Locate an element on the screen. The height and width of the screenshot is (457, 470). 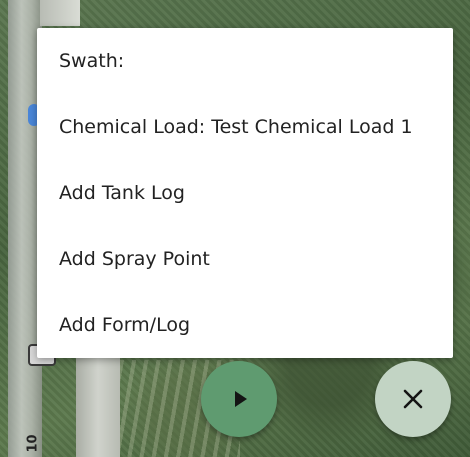
map-route-label: 10 is located at coordinates (33, 443).